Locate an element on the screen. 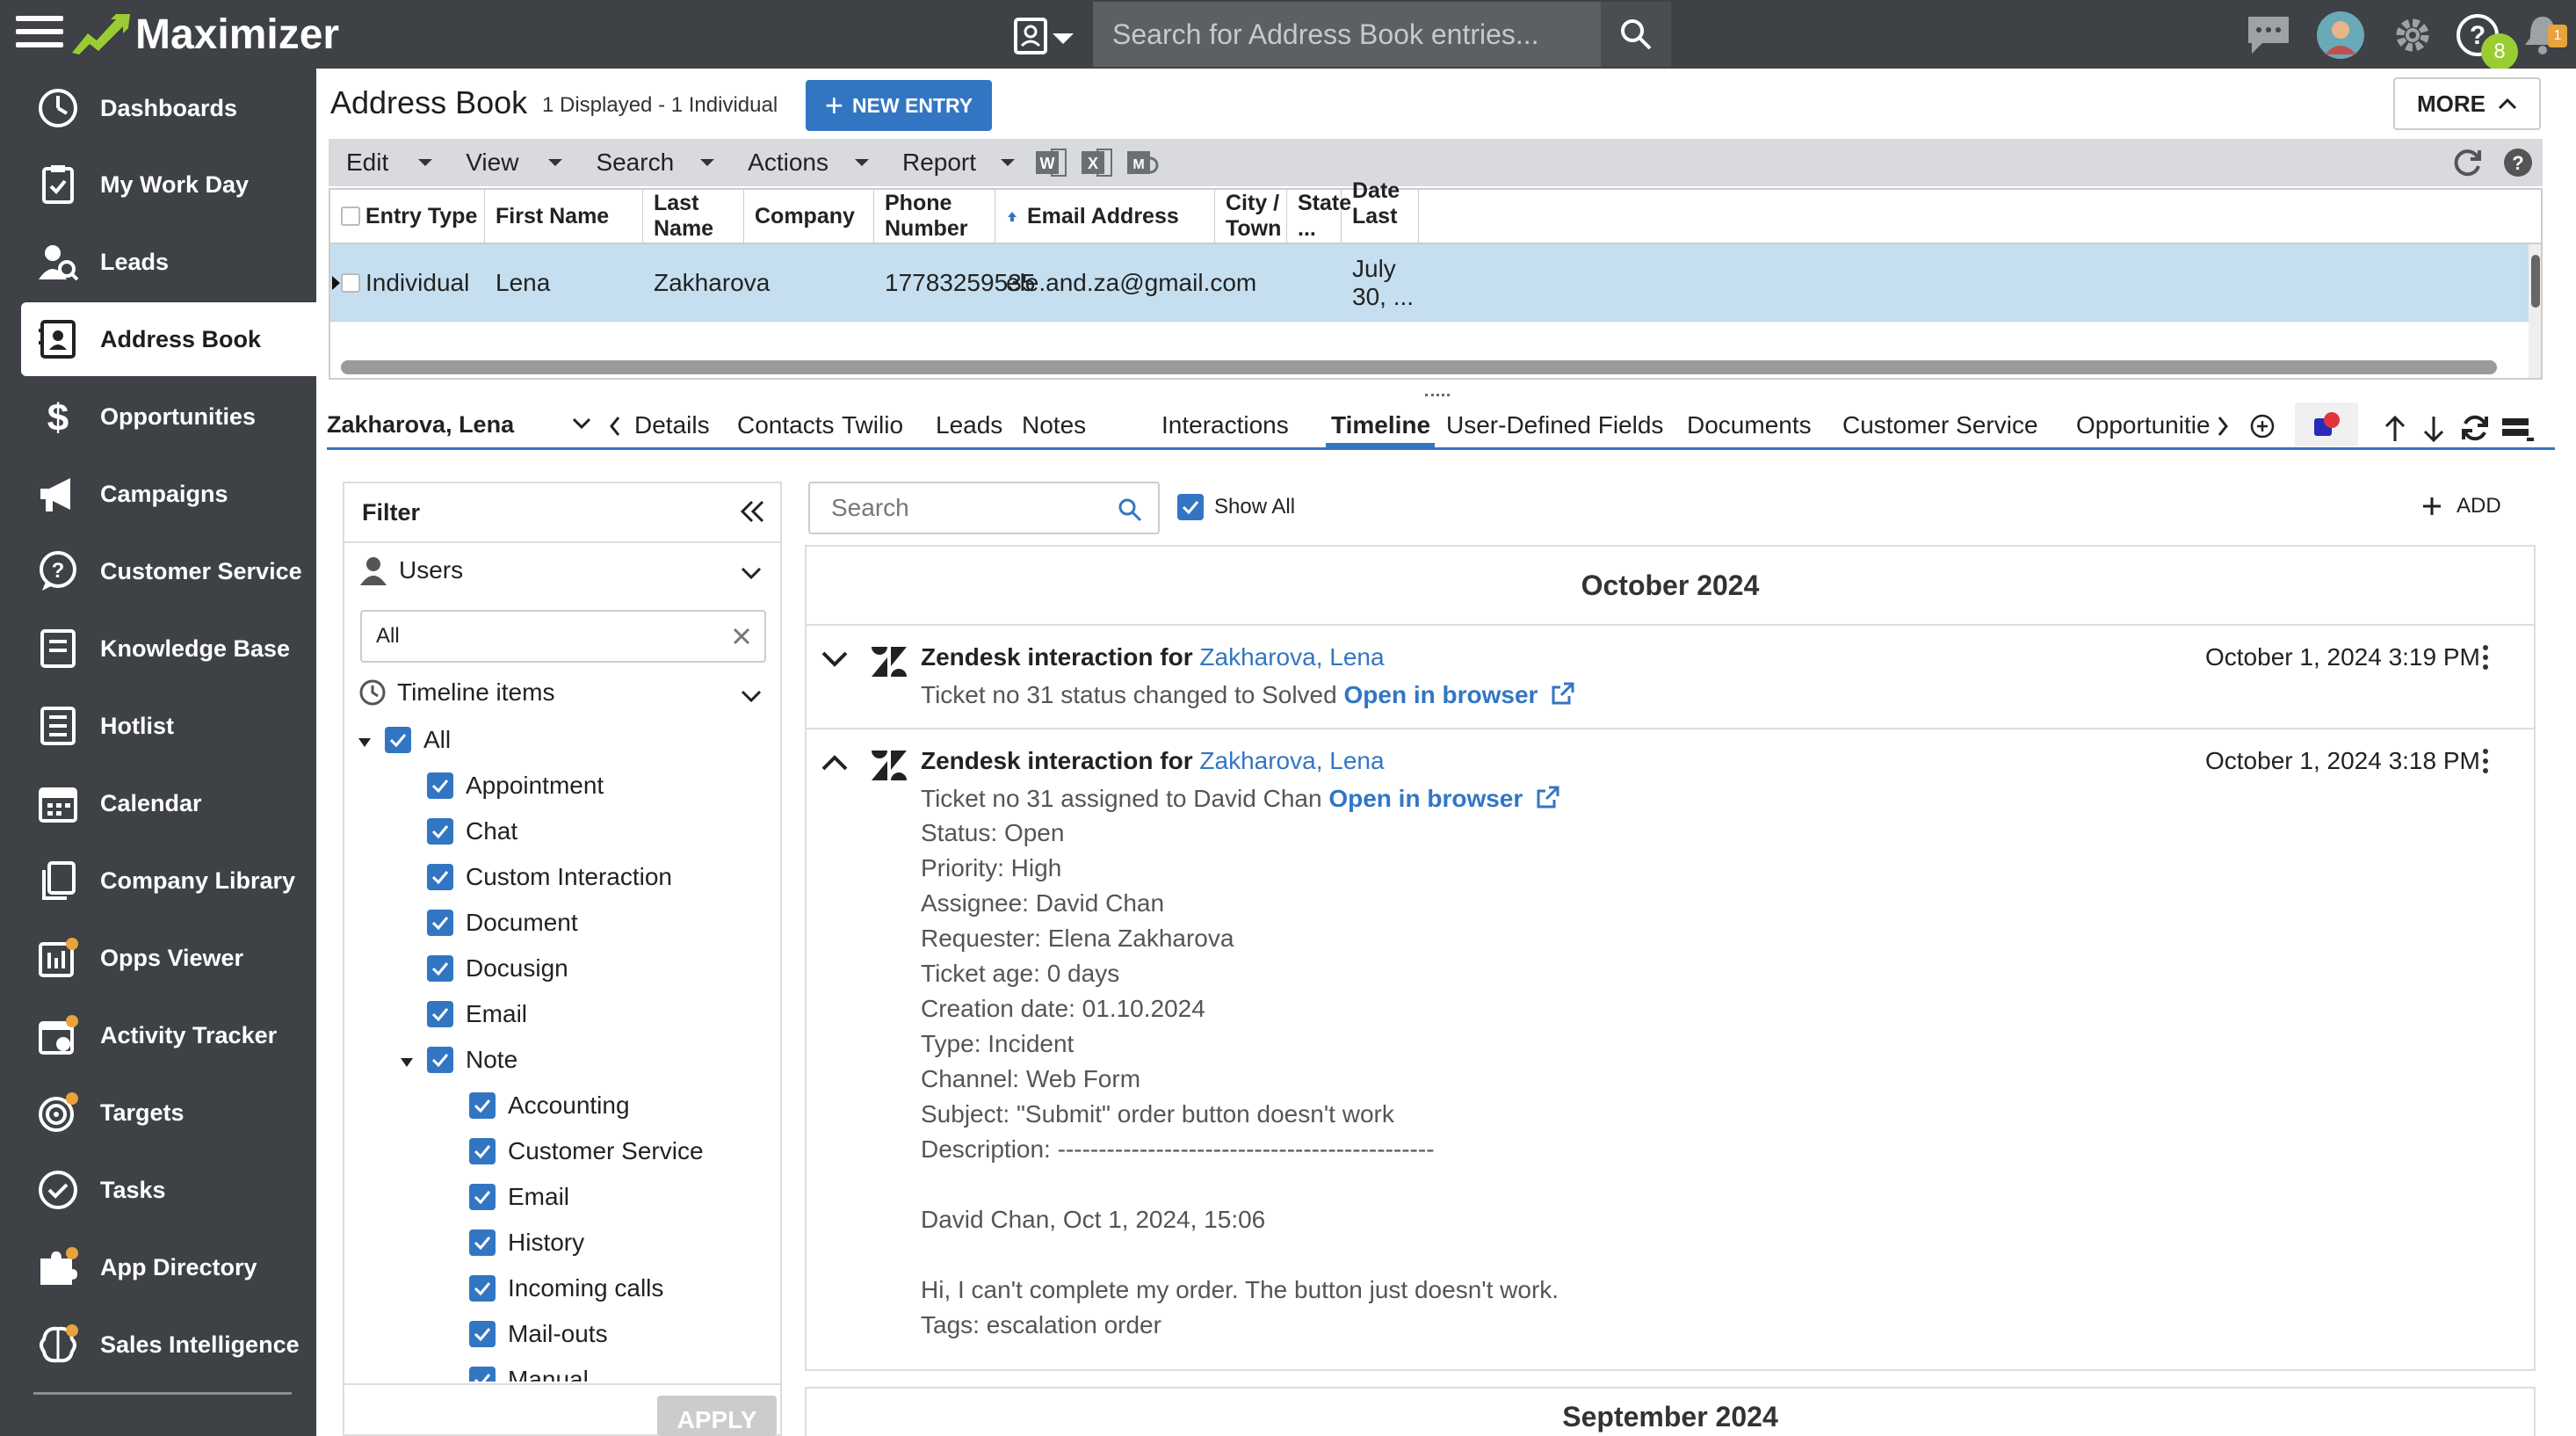  menu-report: Report is located at coordinates (959, 163).